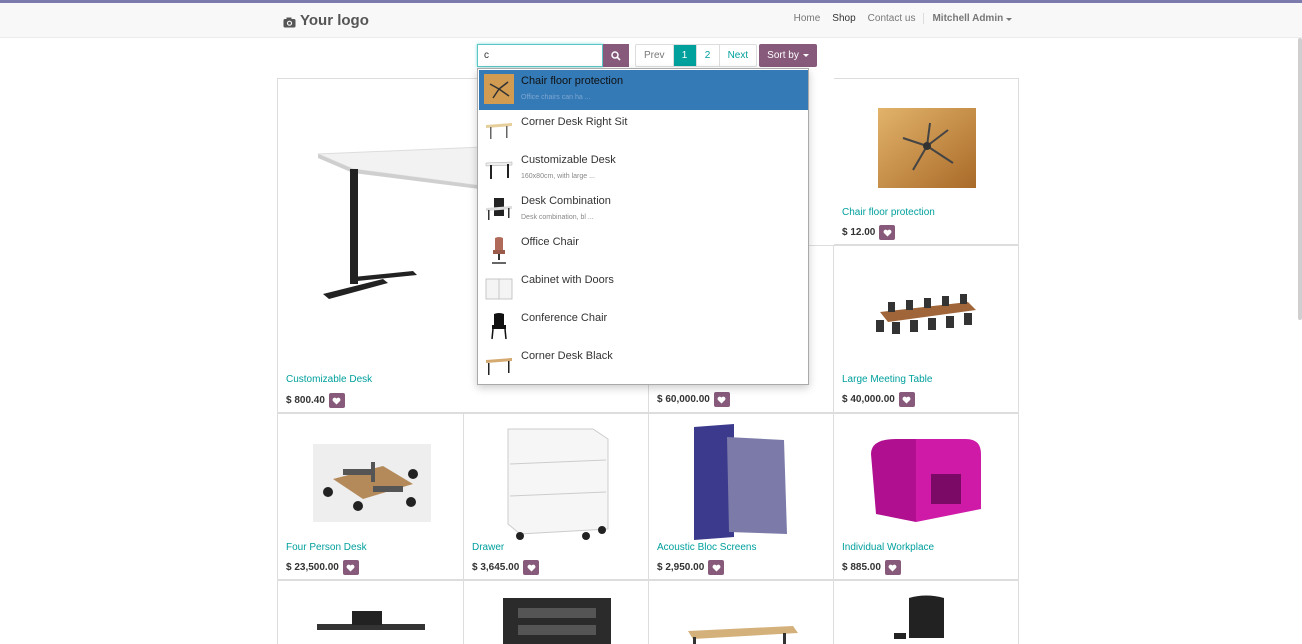 The image size is (1302, 644). I want to click on autocomplete-title: Customizable Desk, so click(568, 160).